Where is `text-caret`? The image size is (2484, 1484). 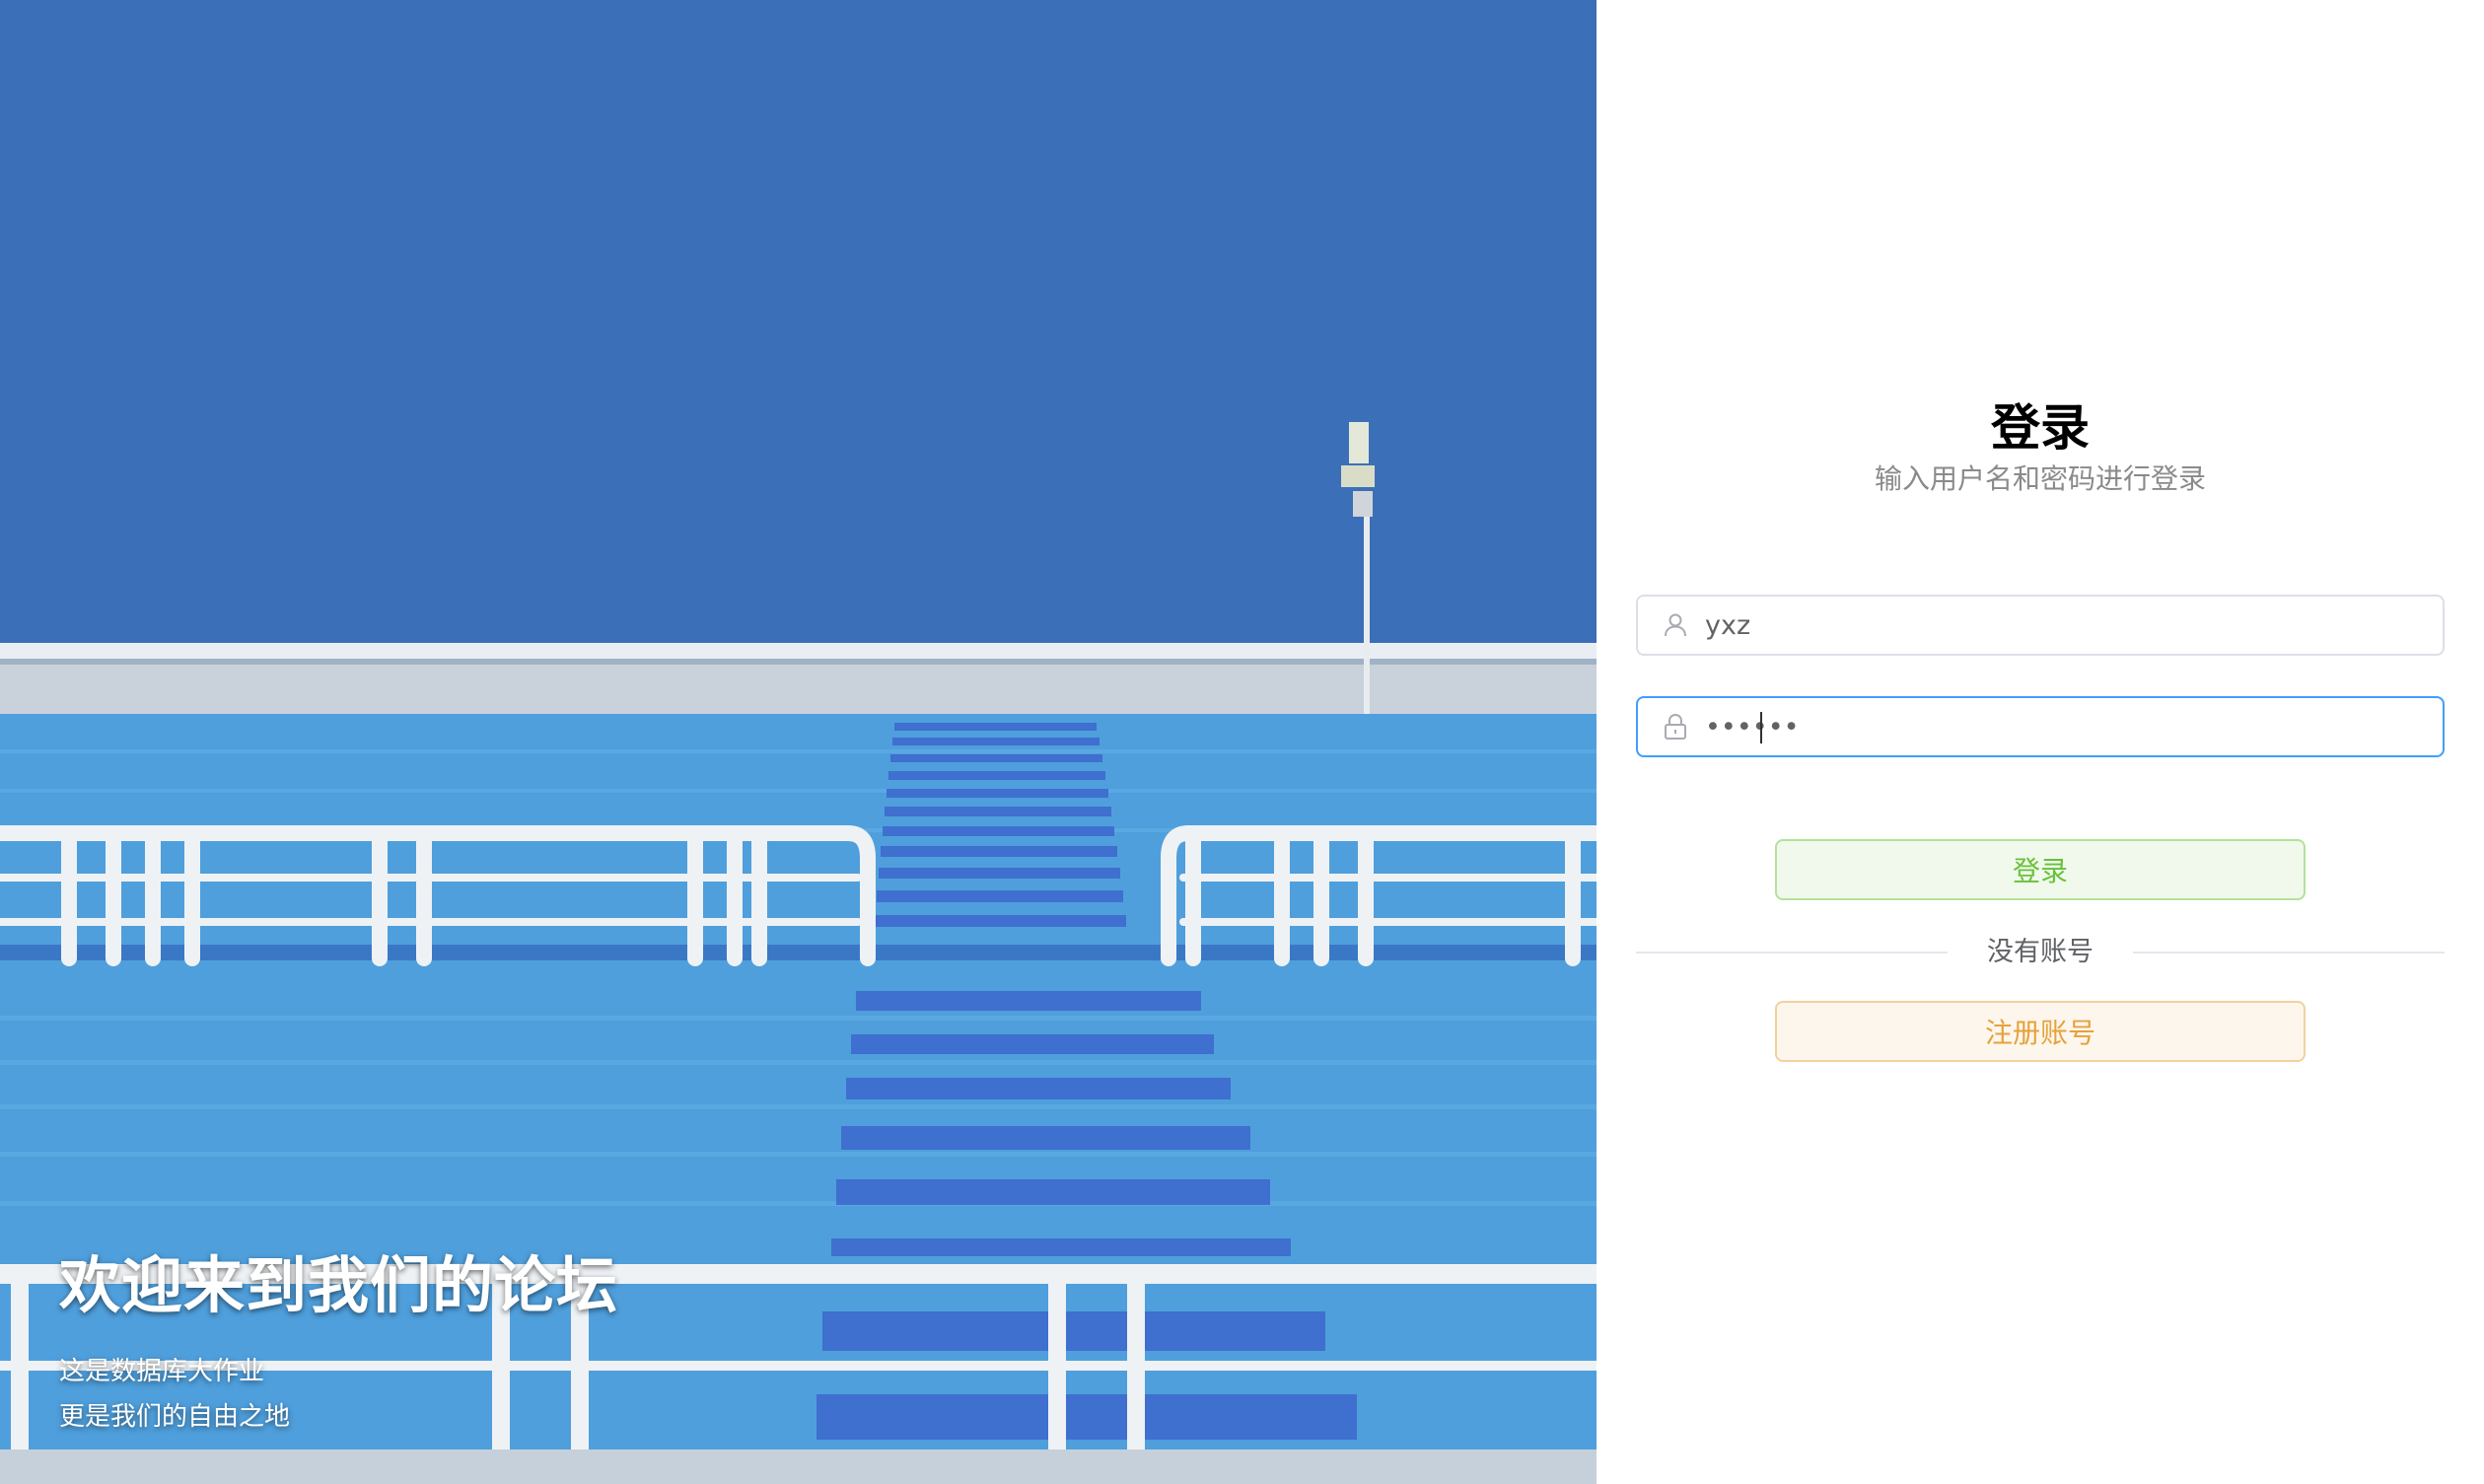 text-caret is located at coordinates (1761, 727).